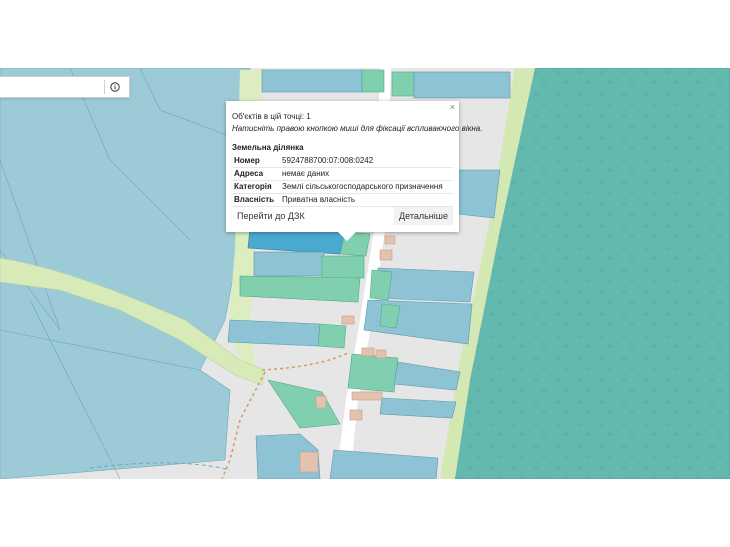 The height and width of the screenshot is (547, 730). I want to click on details-button: Детальніше, so click(423, 216).